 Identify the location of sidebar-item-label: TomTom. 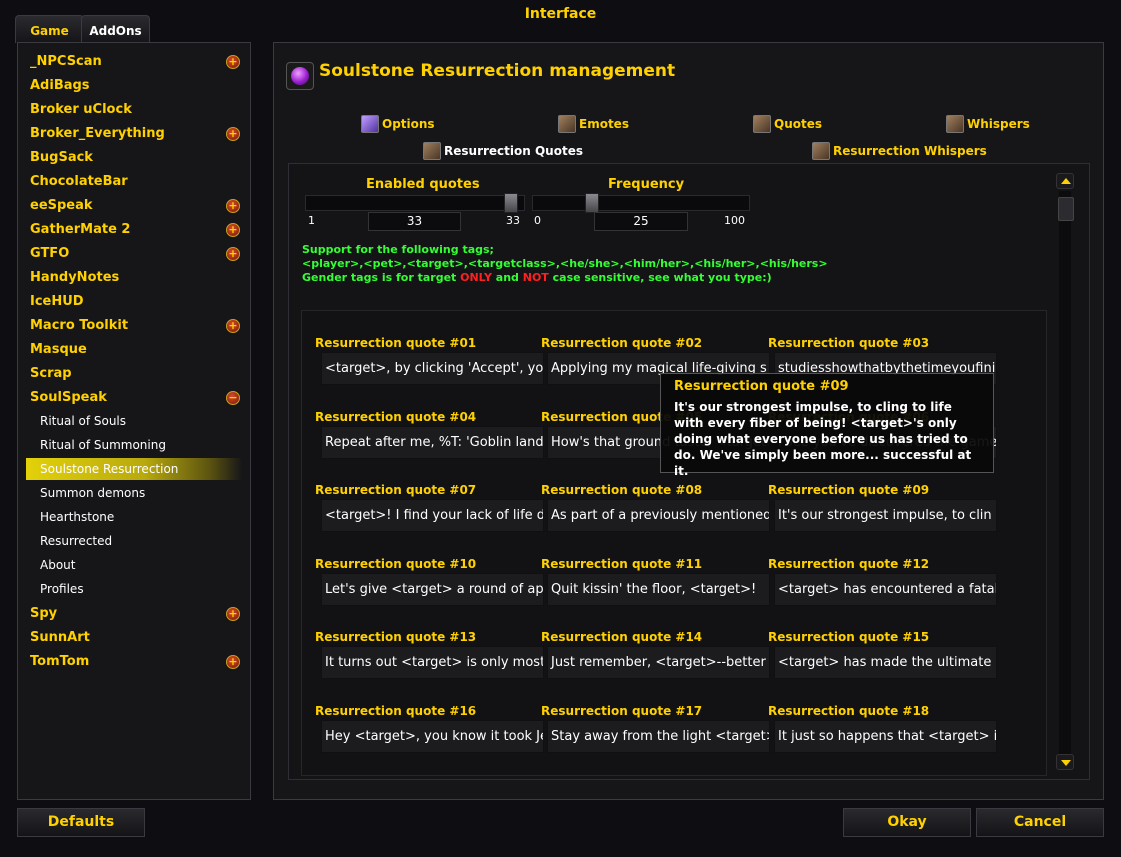
(60, 661).